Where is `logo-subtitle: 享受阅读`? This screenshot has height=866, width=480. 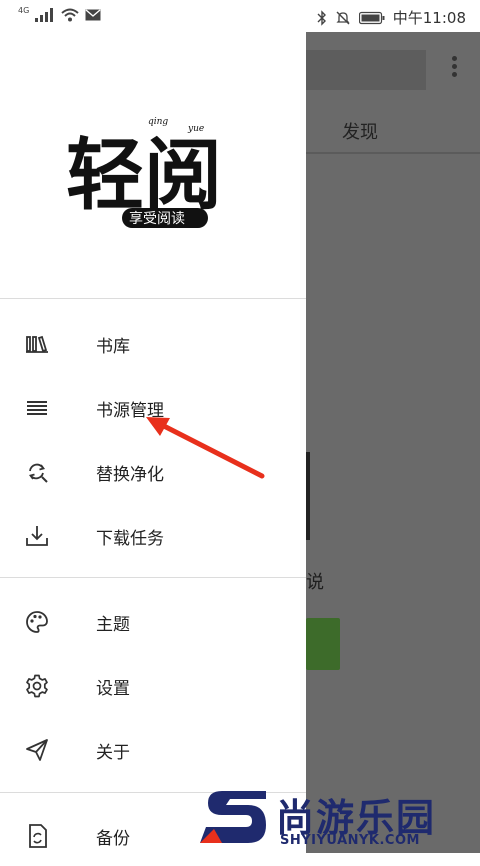 logo-subtitle: 享受阅读 is located at coordinates (157, 218).